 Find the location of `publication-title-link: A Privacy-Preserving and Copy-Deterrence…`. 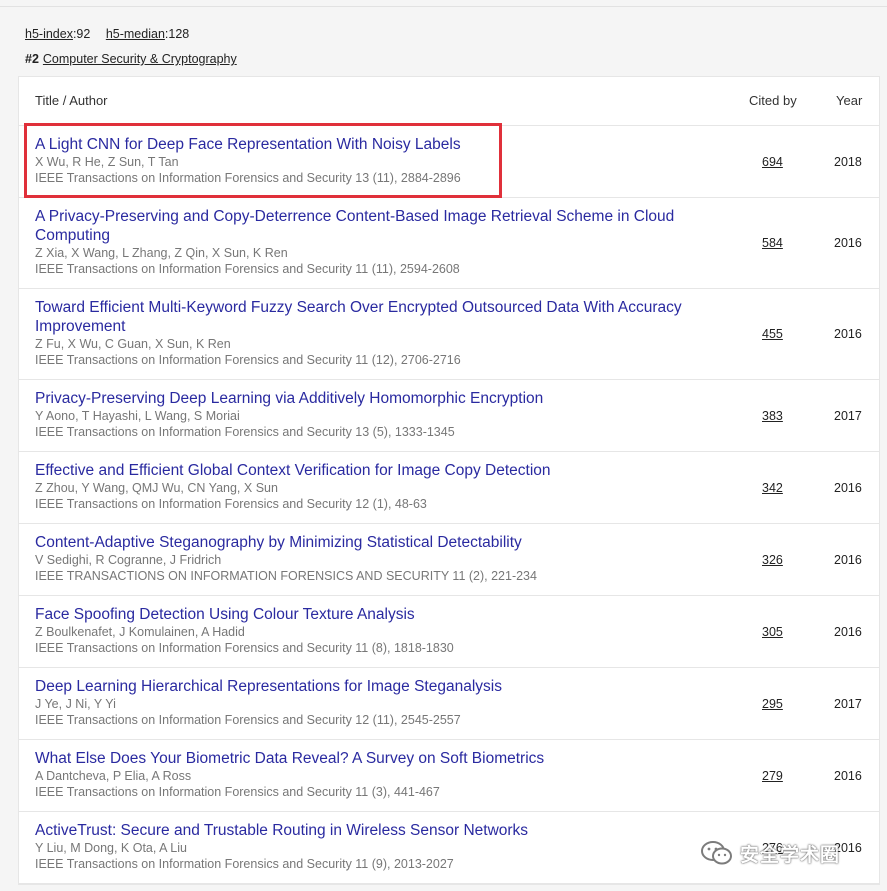

publication-title-link: A Privacy-Preserving and Copy-Deterrence… is located at coordinates (375, 226).